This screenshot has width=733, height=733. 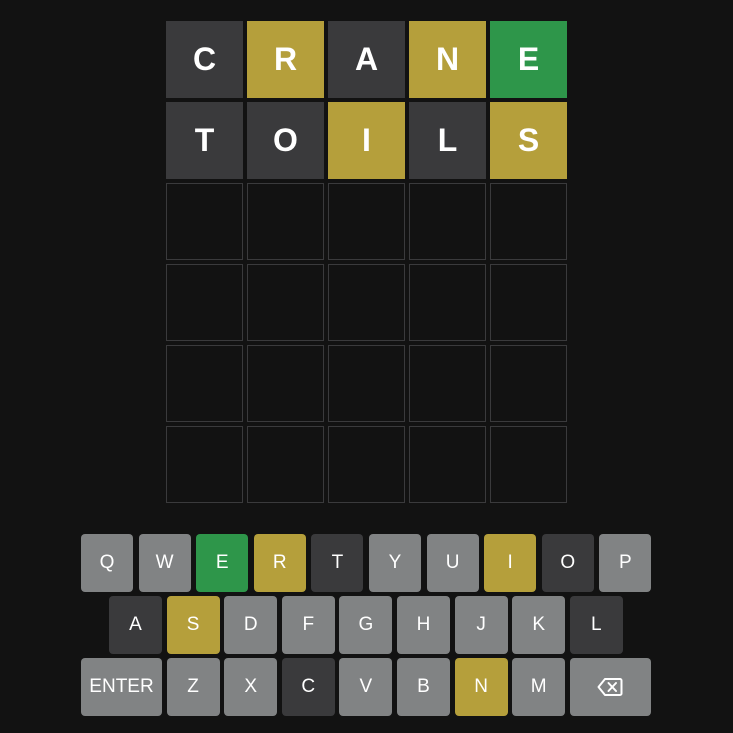 I want to click on key-a: A, so click(x=135, y=625).